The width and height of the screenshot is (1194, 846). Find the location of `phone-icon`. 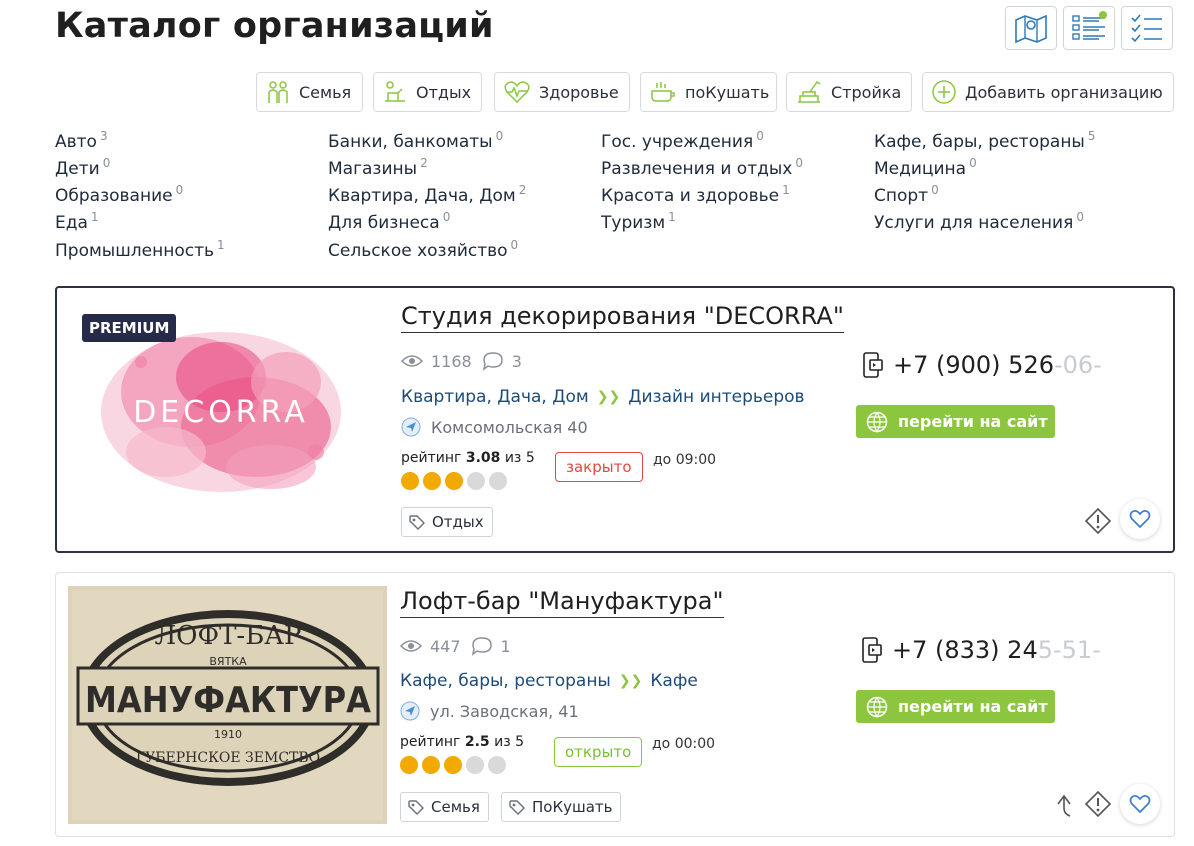

phone-icon is located at coordinates (873, 365).